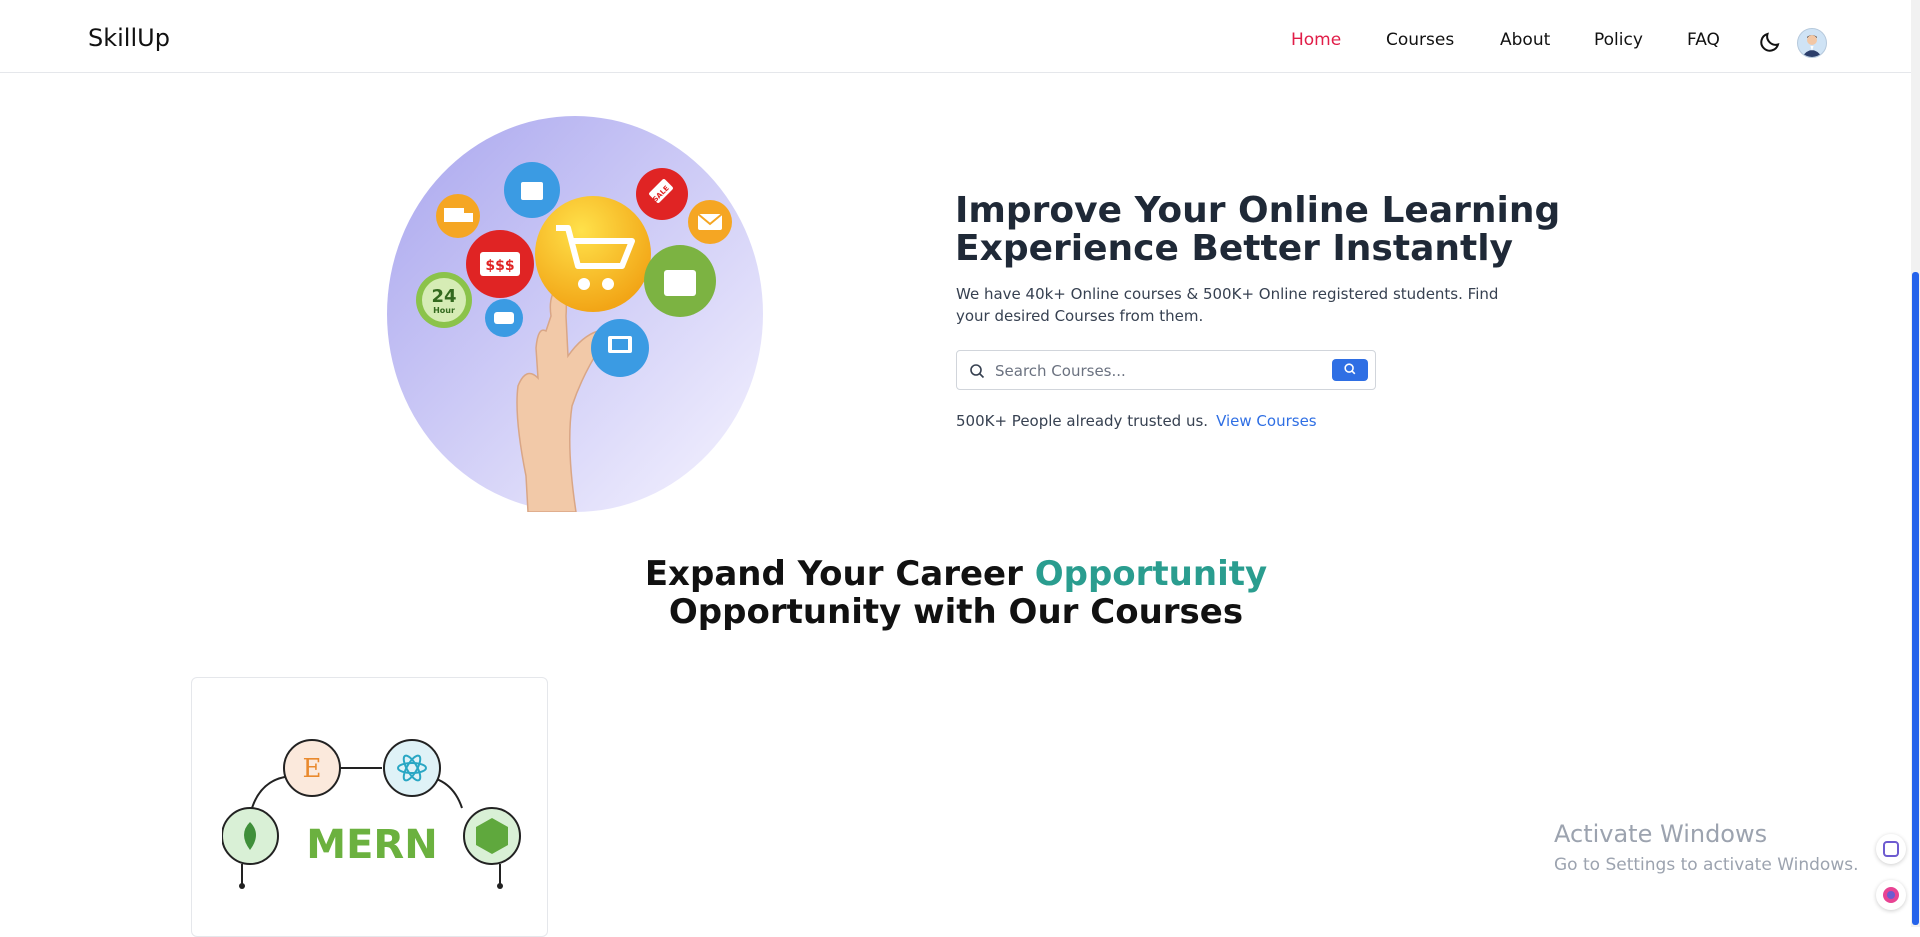  What do you see at coordinates (1891, 895) in the screenshot?
I see `assistant-widget-icon` at bounding box center [1891, 895].